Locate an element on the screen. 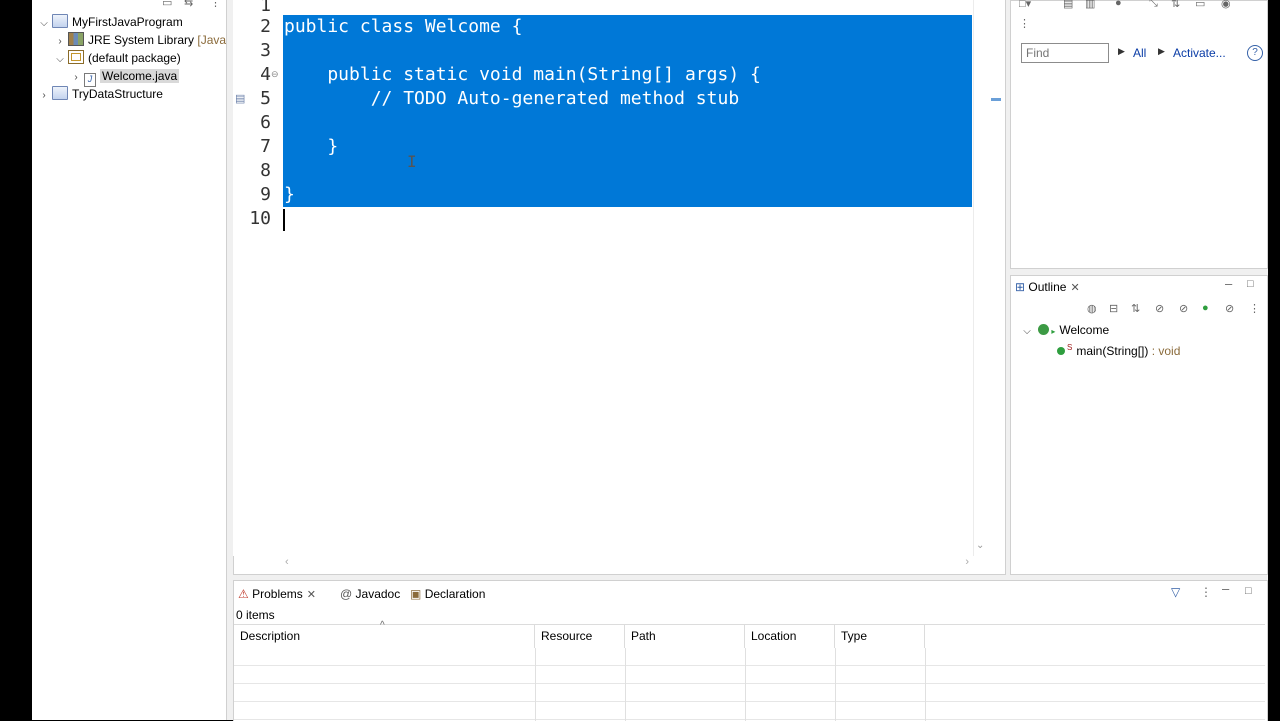 This screenshot has height=721, width=1280. class-icon is located at coordinates (1044, 329).